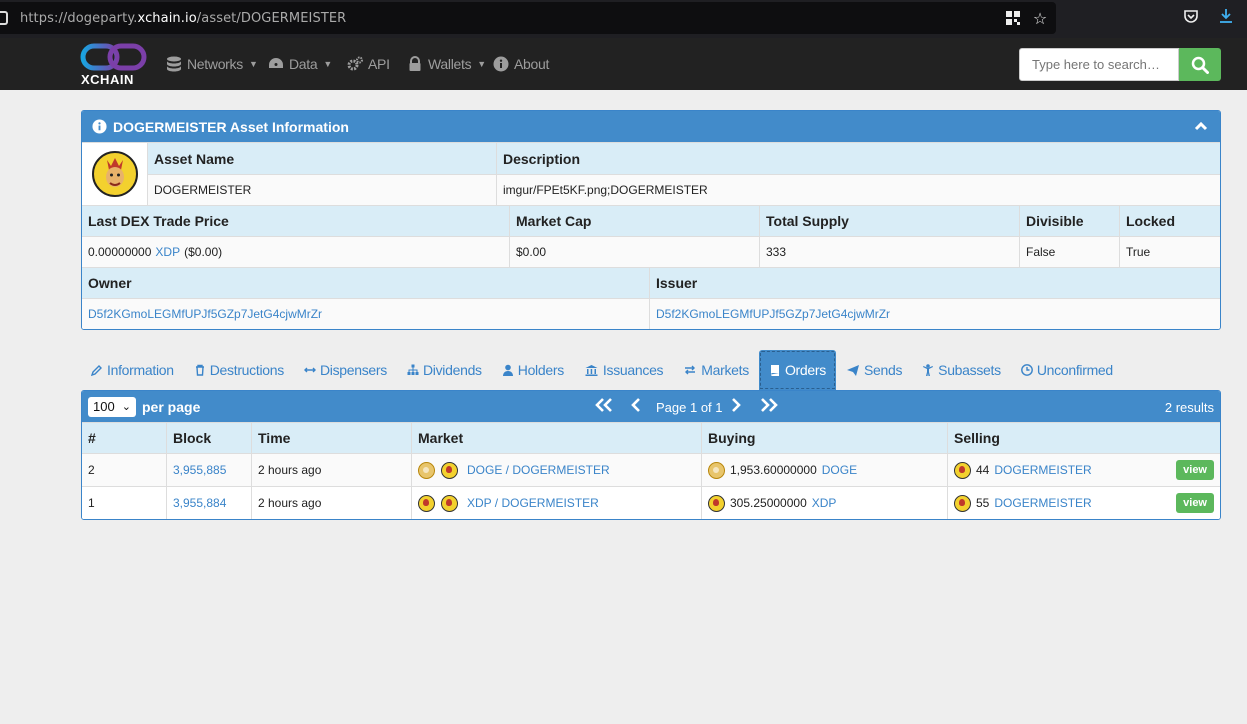 The height and width of the screenshot is (724, 1247). What do you see at coordinates (825, 438) in the screenshot?
I see `col-buying: Buying` at bounding box center [825, 438].